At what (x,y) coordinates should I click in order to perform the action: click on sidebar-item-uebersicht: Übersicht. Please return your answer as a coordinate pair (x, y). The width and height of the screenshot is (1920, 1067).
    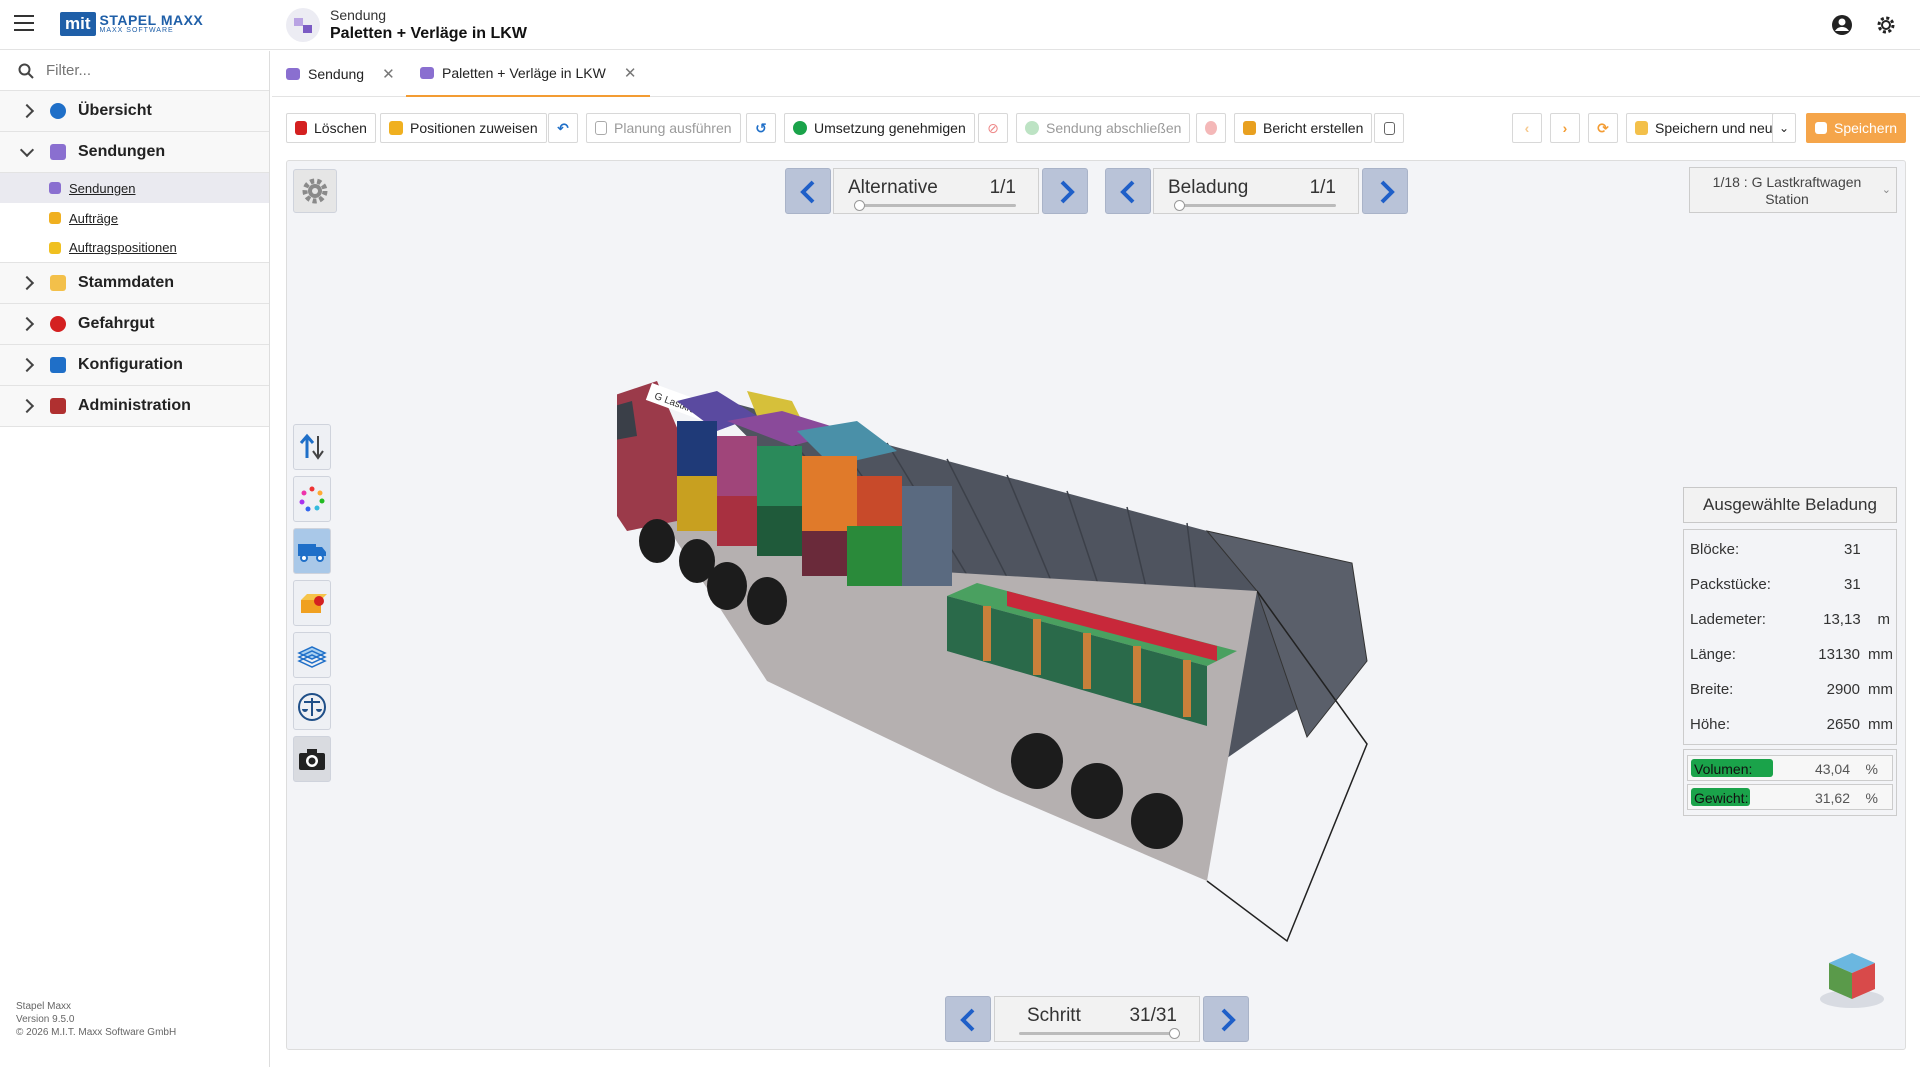
    Looking at the image, I should click on (134, 111).